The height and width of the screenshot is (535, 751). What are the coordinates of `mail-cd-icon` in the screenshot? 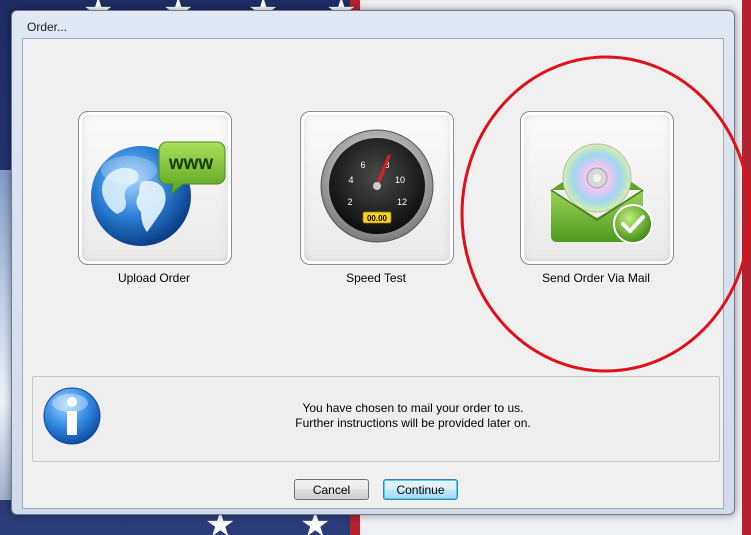 It's located at (597, 188).